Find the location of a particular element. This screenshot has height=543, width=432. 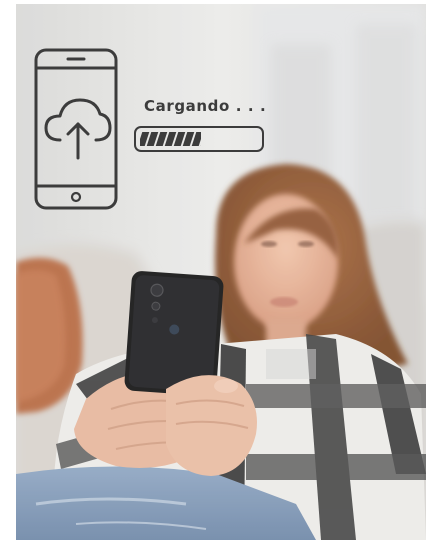

cloud-upload-icon is located at coordinates (78, 129).